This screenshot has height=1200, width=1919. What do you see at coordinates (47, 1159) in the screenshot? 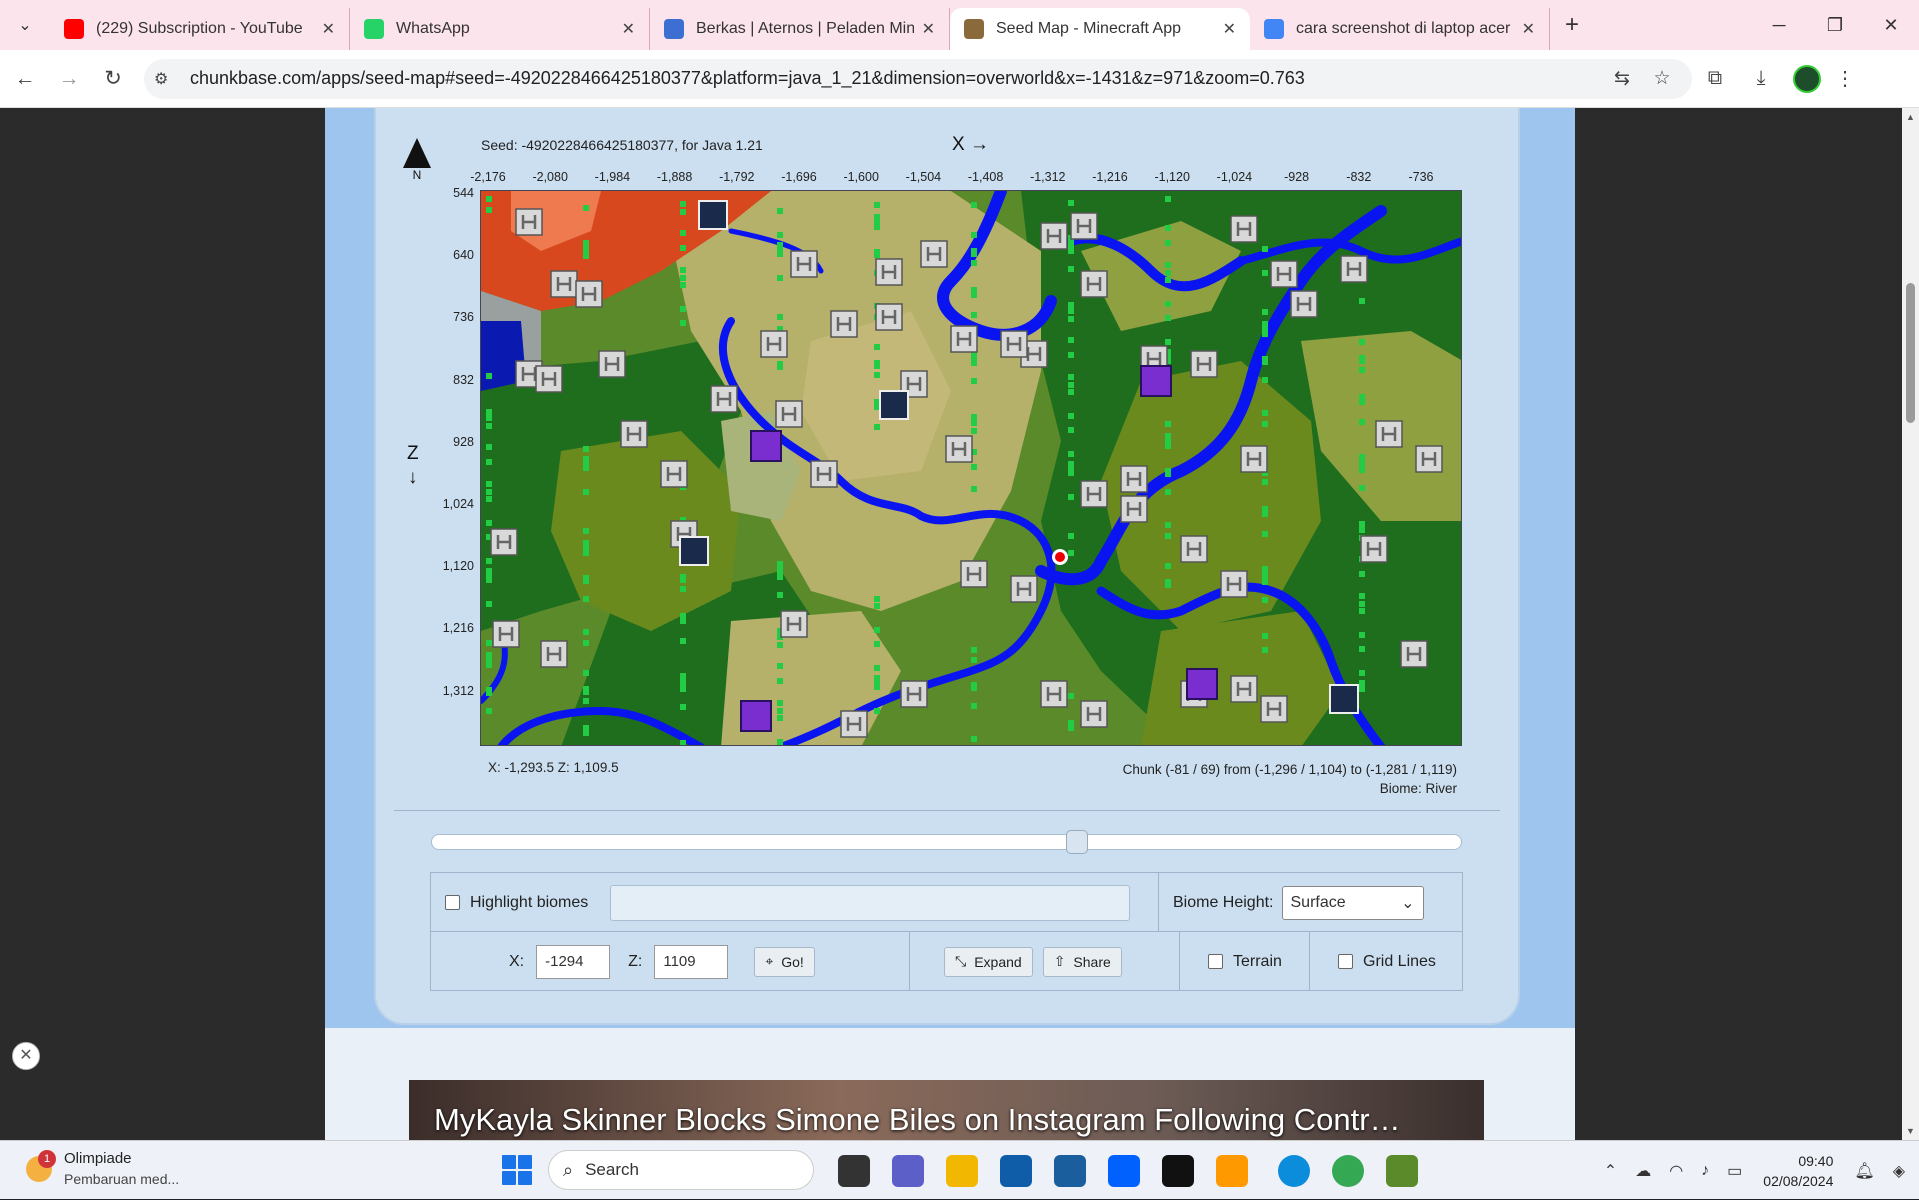
I see `notification-badge: 1` at bounding box center [47, 1159].